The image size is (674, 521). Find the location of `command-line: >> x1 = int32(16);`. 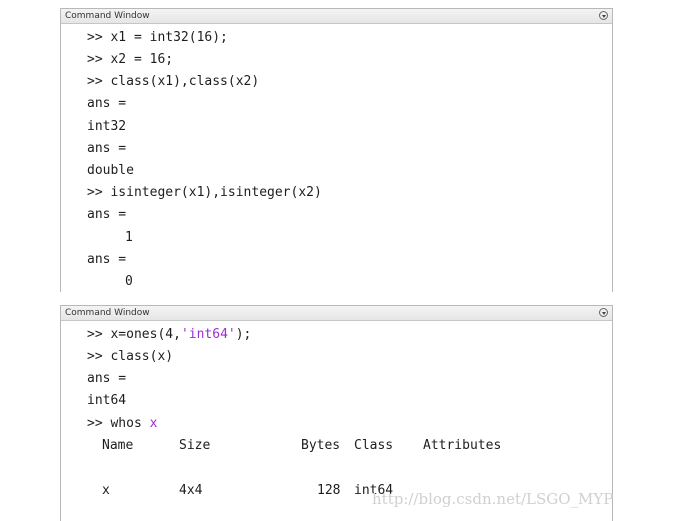

command-line: >> x1 = int32(16); is located at coordinates (157, 38).